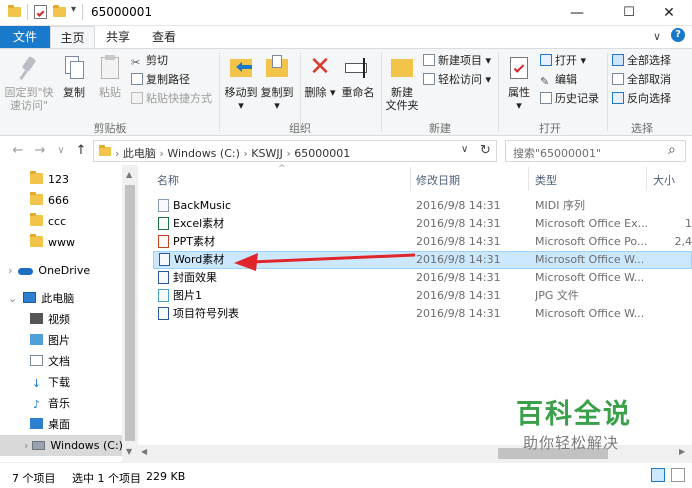  Describe the element at coordinates (558, 80) in the screenshot. I see `edit-button: ✎ 编辑` at that location.